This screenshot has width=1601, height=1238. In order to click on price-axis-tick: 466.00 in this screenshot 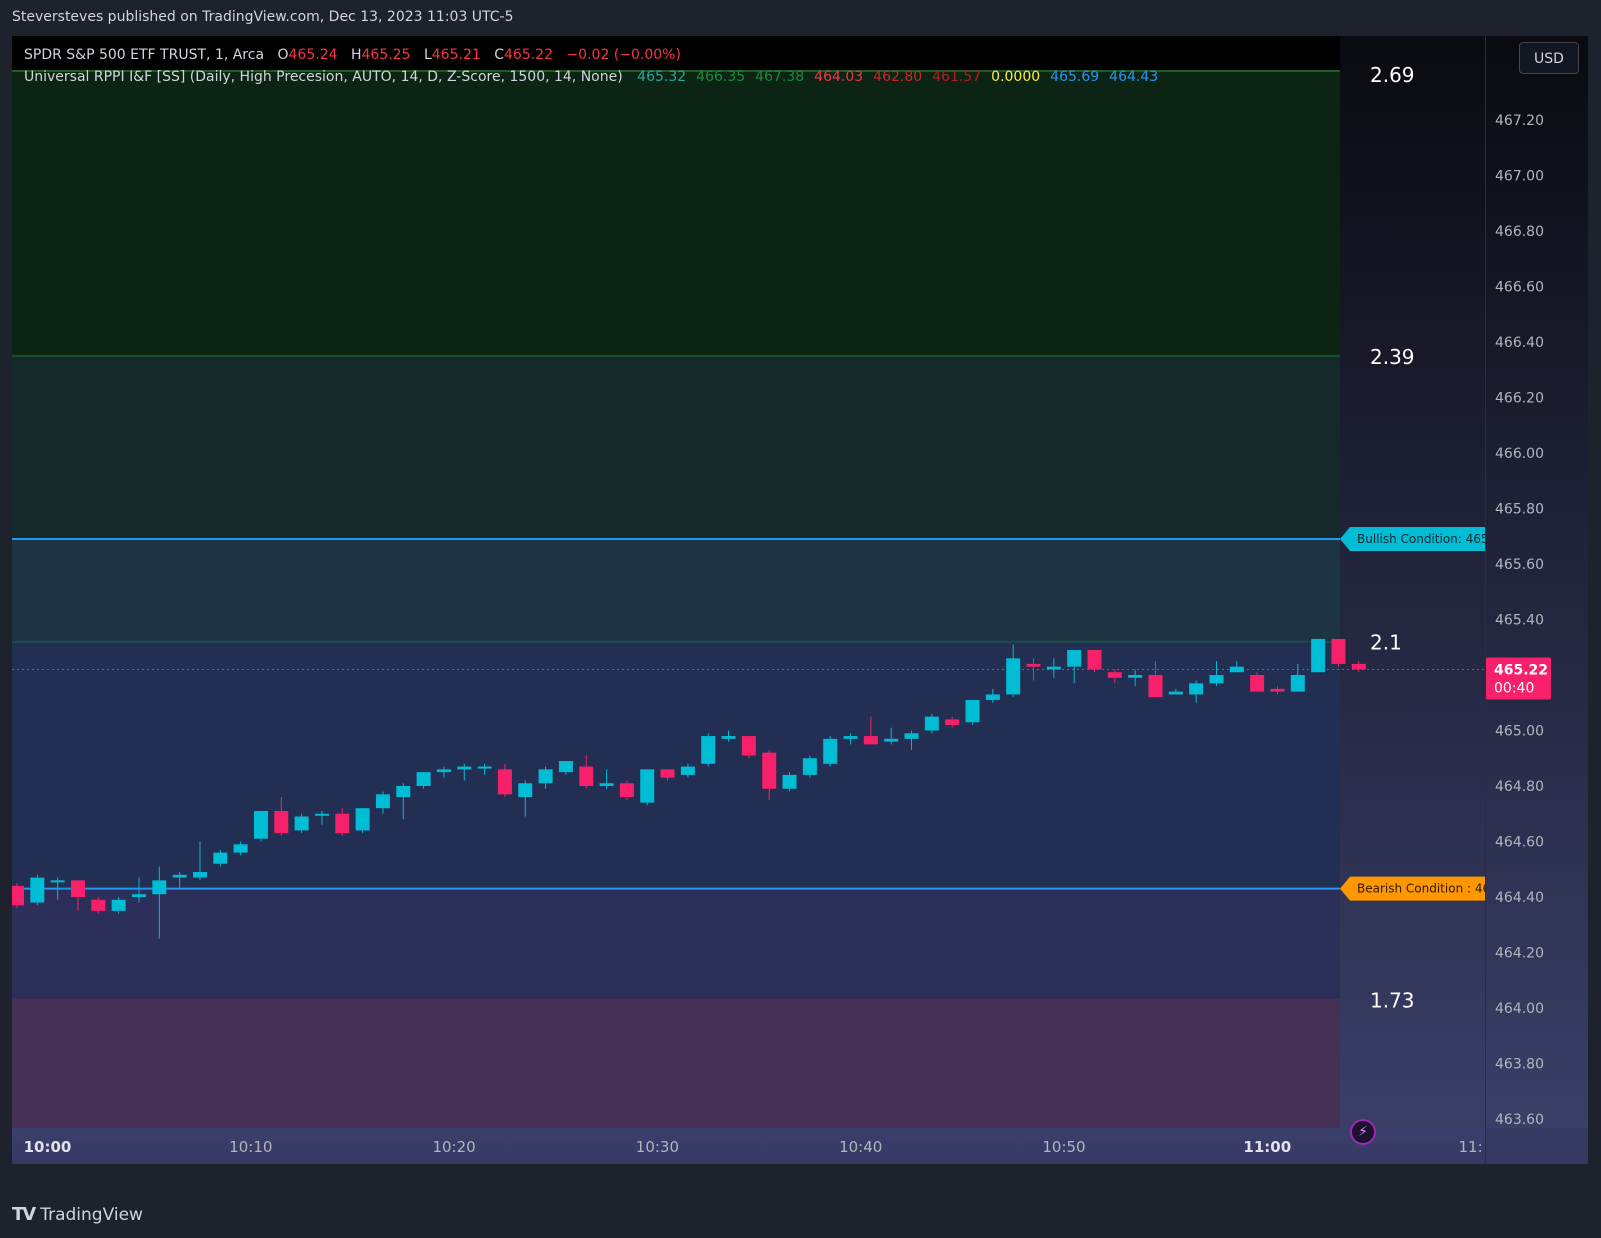, I will do `click(1519, 454)`.